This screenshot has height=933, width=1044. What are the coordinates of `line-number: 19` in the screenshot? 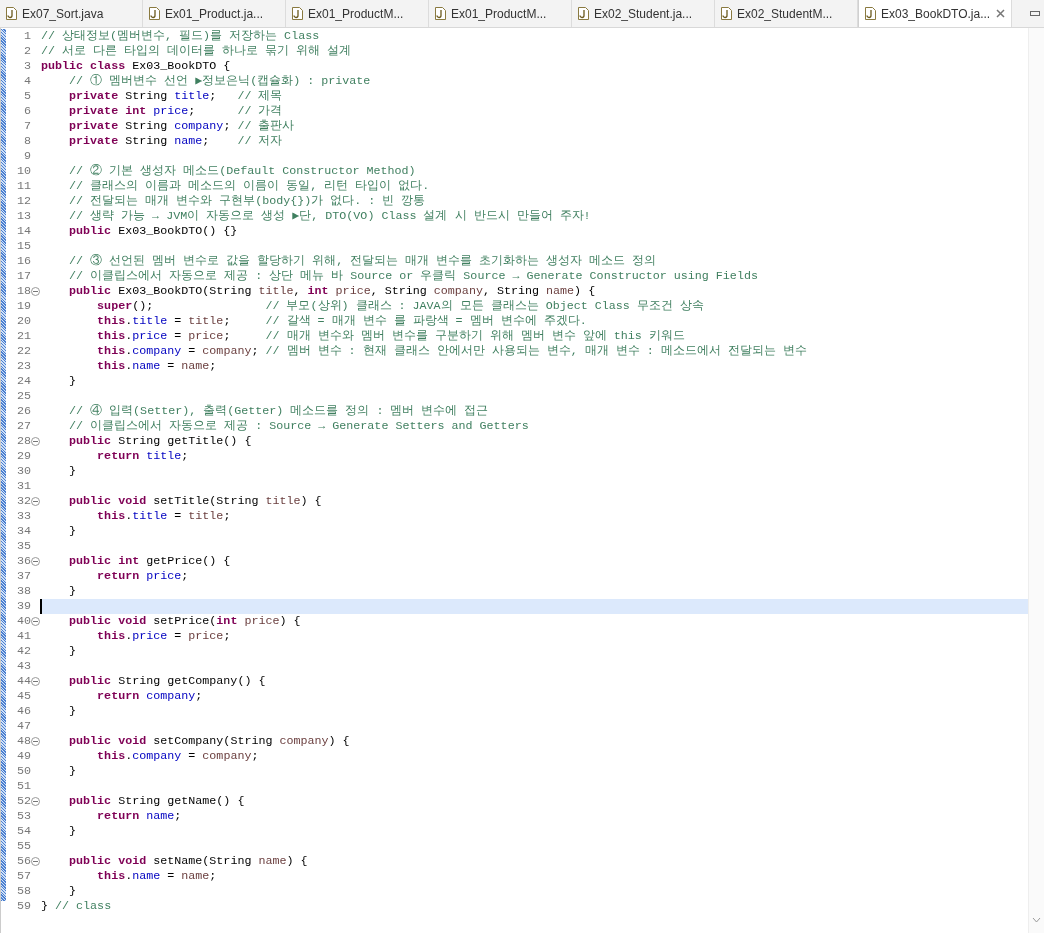 It's located at (23, 306).